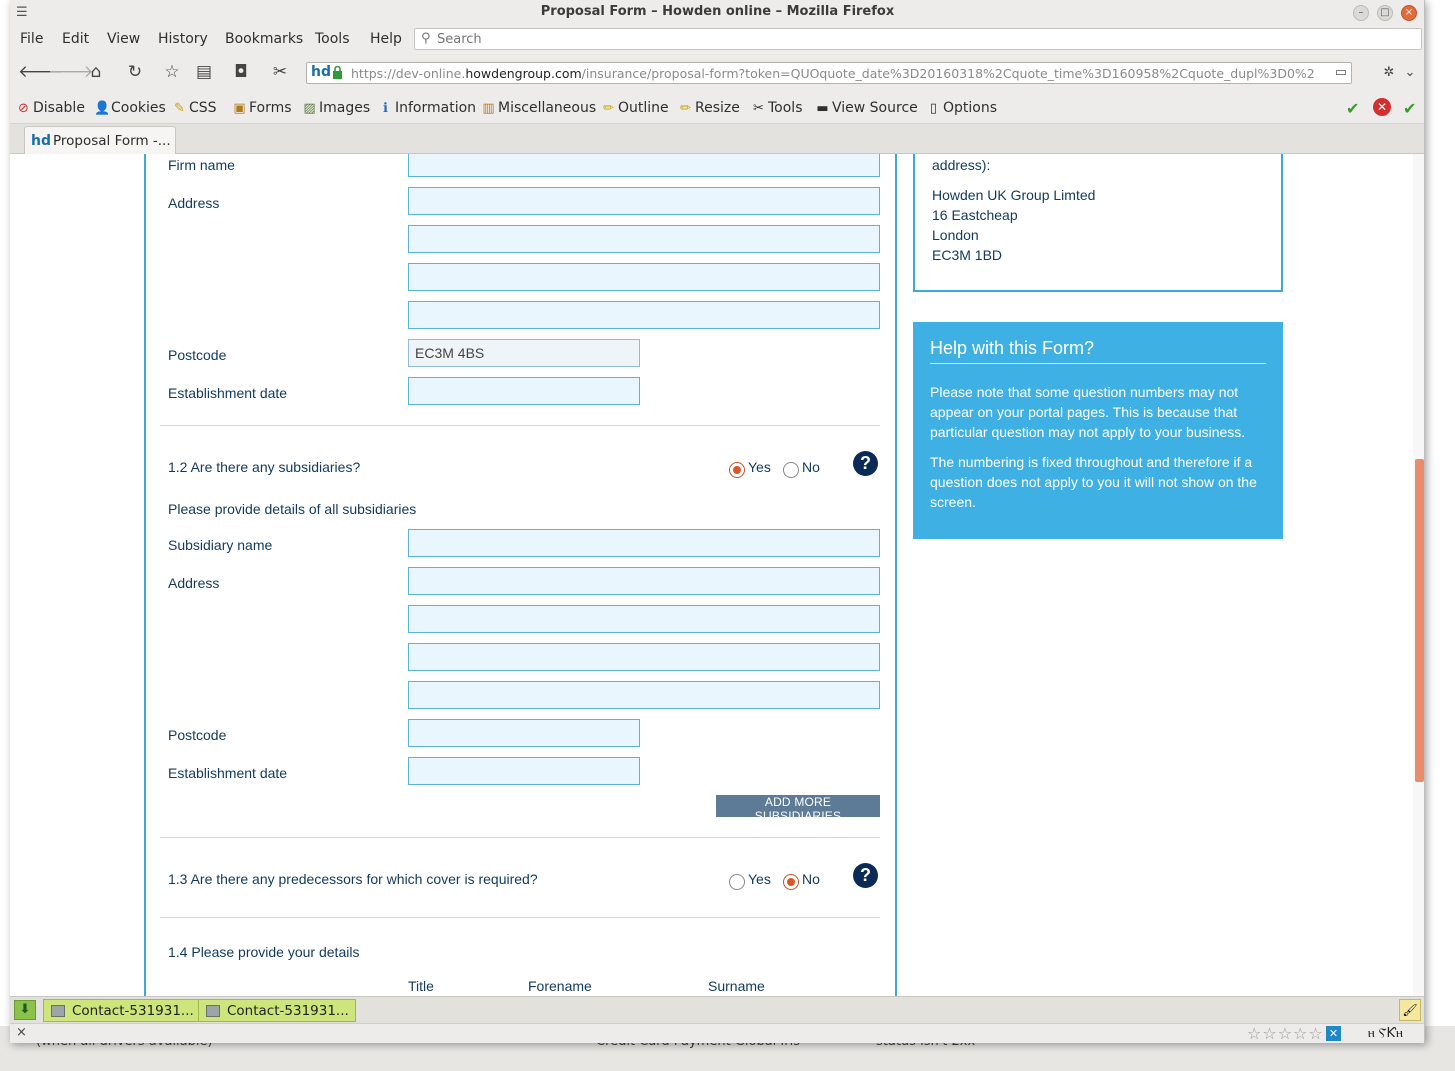  Describe the element at coordinates (811, 467) in the screenshot. I see `q12-no-label: No` at that location.